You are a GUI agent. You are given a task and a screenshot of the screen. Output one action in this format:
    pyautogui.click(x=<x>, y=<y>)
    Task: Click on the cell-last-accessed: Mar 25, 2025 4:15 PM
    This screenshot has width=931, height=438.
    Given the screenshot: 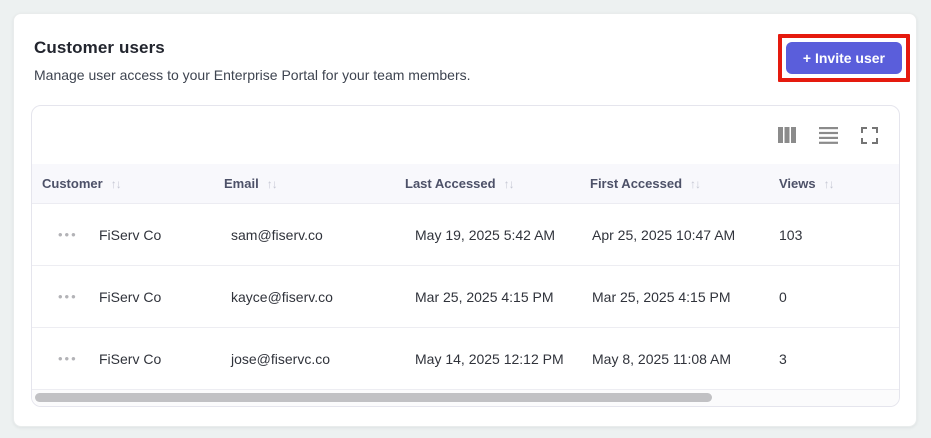 What is the action you would take?
    pyautogui.click(x=484, y=296)
    